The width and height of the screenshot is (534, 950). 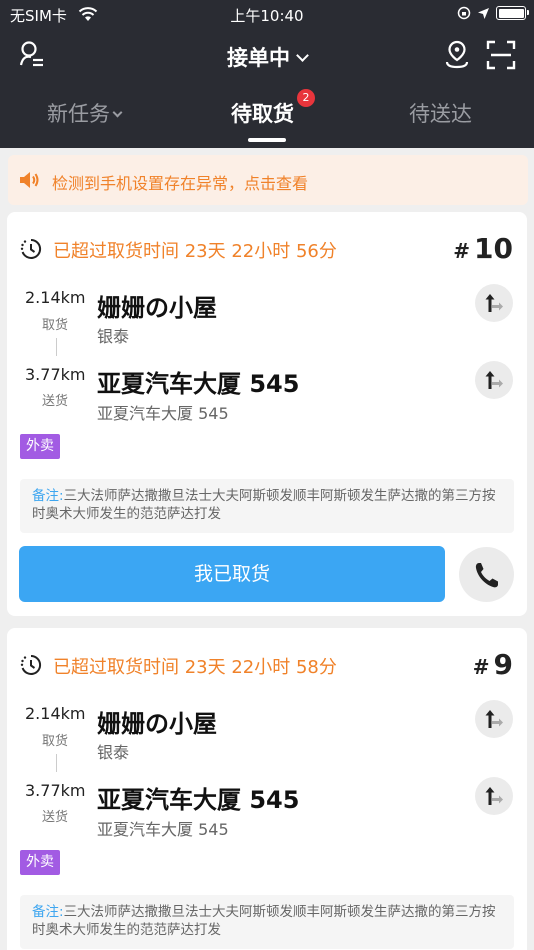 I want to click on tab-awaiting-delivery: 待送达, so click(x=440, y=113).